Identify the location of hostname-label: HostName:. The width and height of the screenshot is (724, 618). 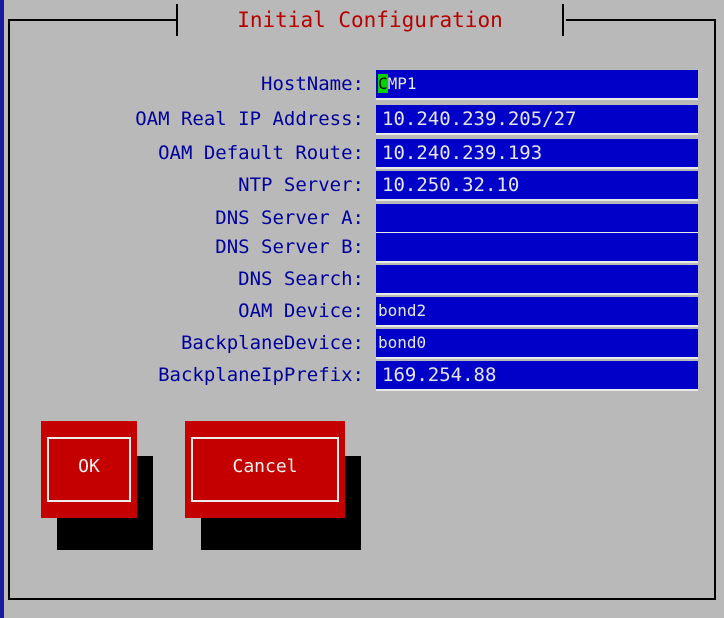
(312, 84).